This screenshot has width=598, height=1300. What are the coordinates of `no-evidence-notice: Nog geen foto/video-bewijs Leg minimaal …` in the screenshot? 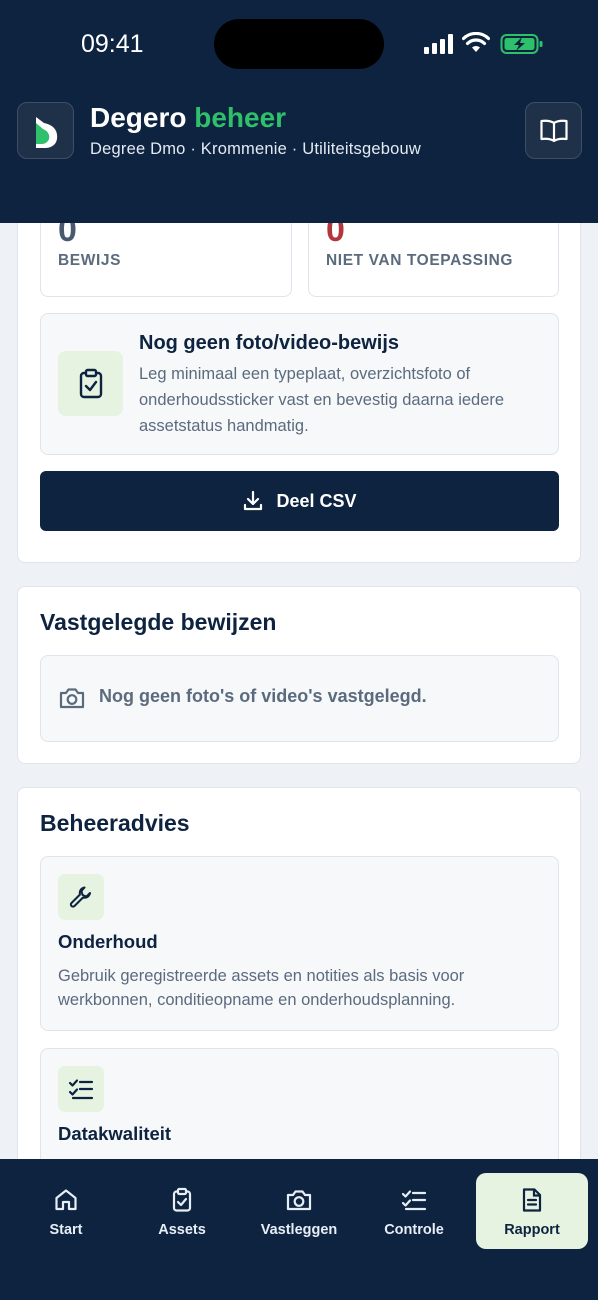 It's located at (299, 384).